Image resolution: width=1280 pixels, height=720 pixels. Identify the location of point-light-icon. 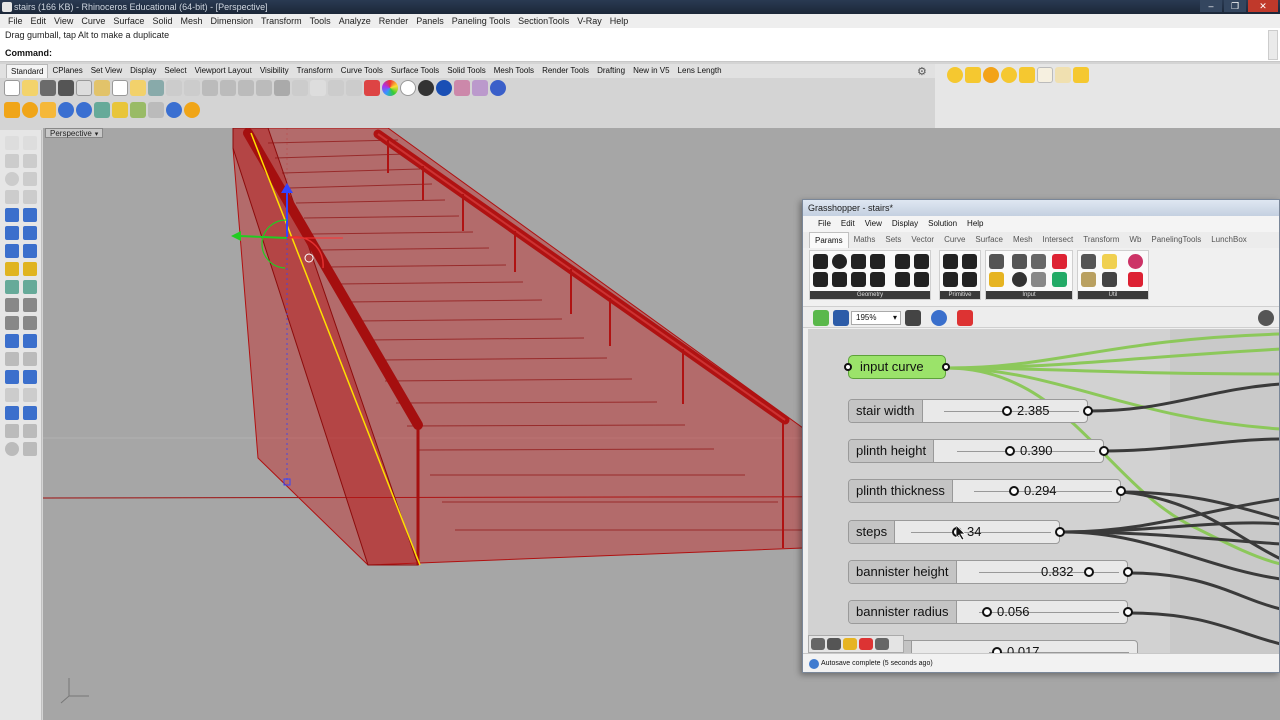
(1009, 75).